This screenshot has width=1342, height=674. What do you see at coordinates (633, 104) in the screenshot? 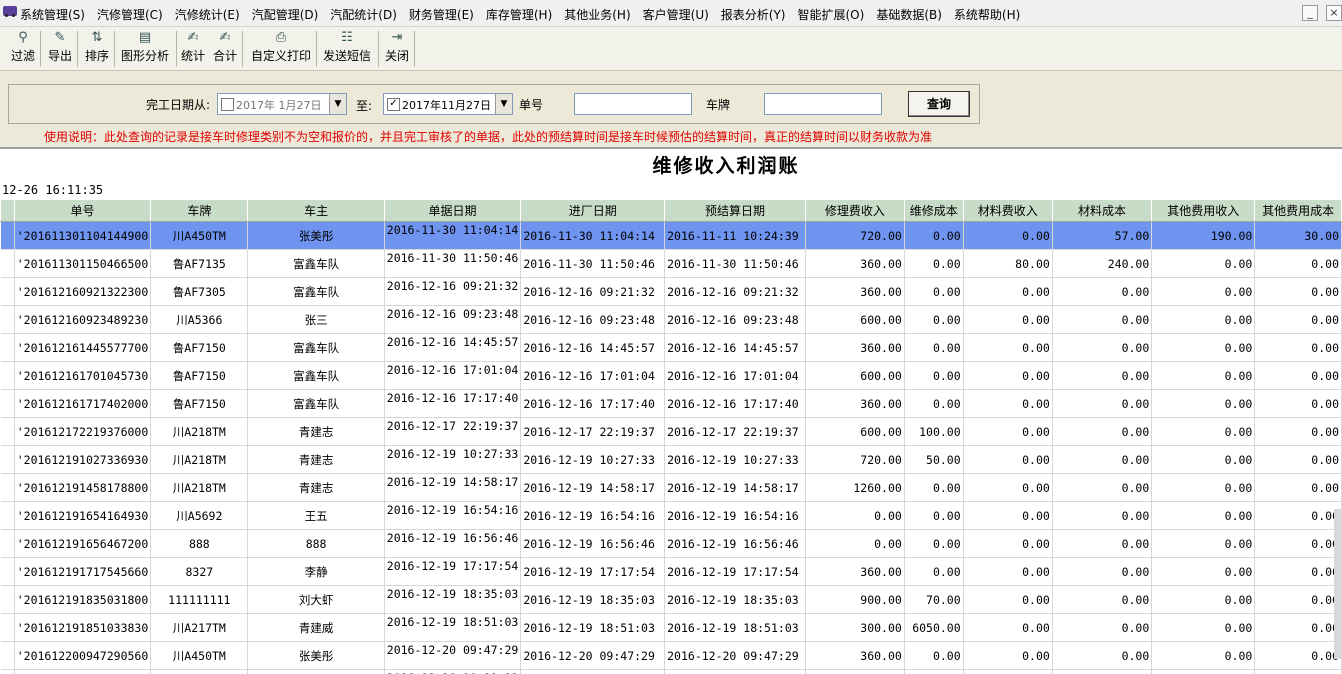
I see `order-number-input` at bounding box center [633, 104].